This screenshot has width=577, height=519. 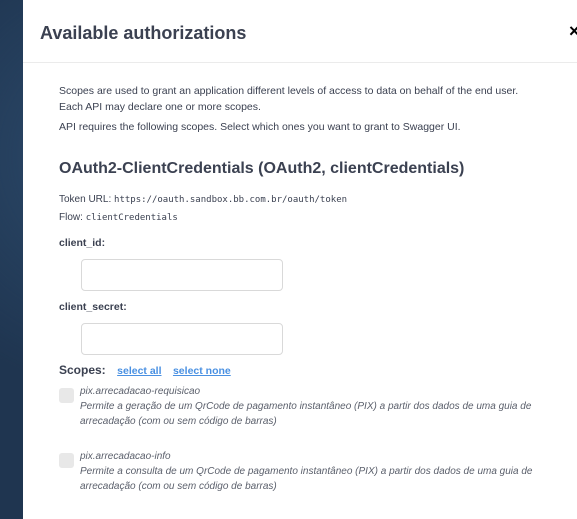 What do you see at coordinates (93, 307) in the screenshot?
I see `client-secret-label: client_secret:` at bounding box center [93, 307].